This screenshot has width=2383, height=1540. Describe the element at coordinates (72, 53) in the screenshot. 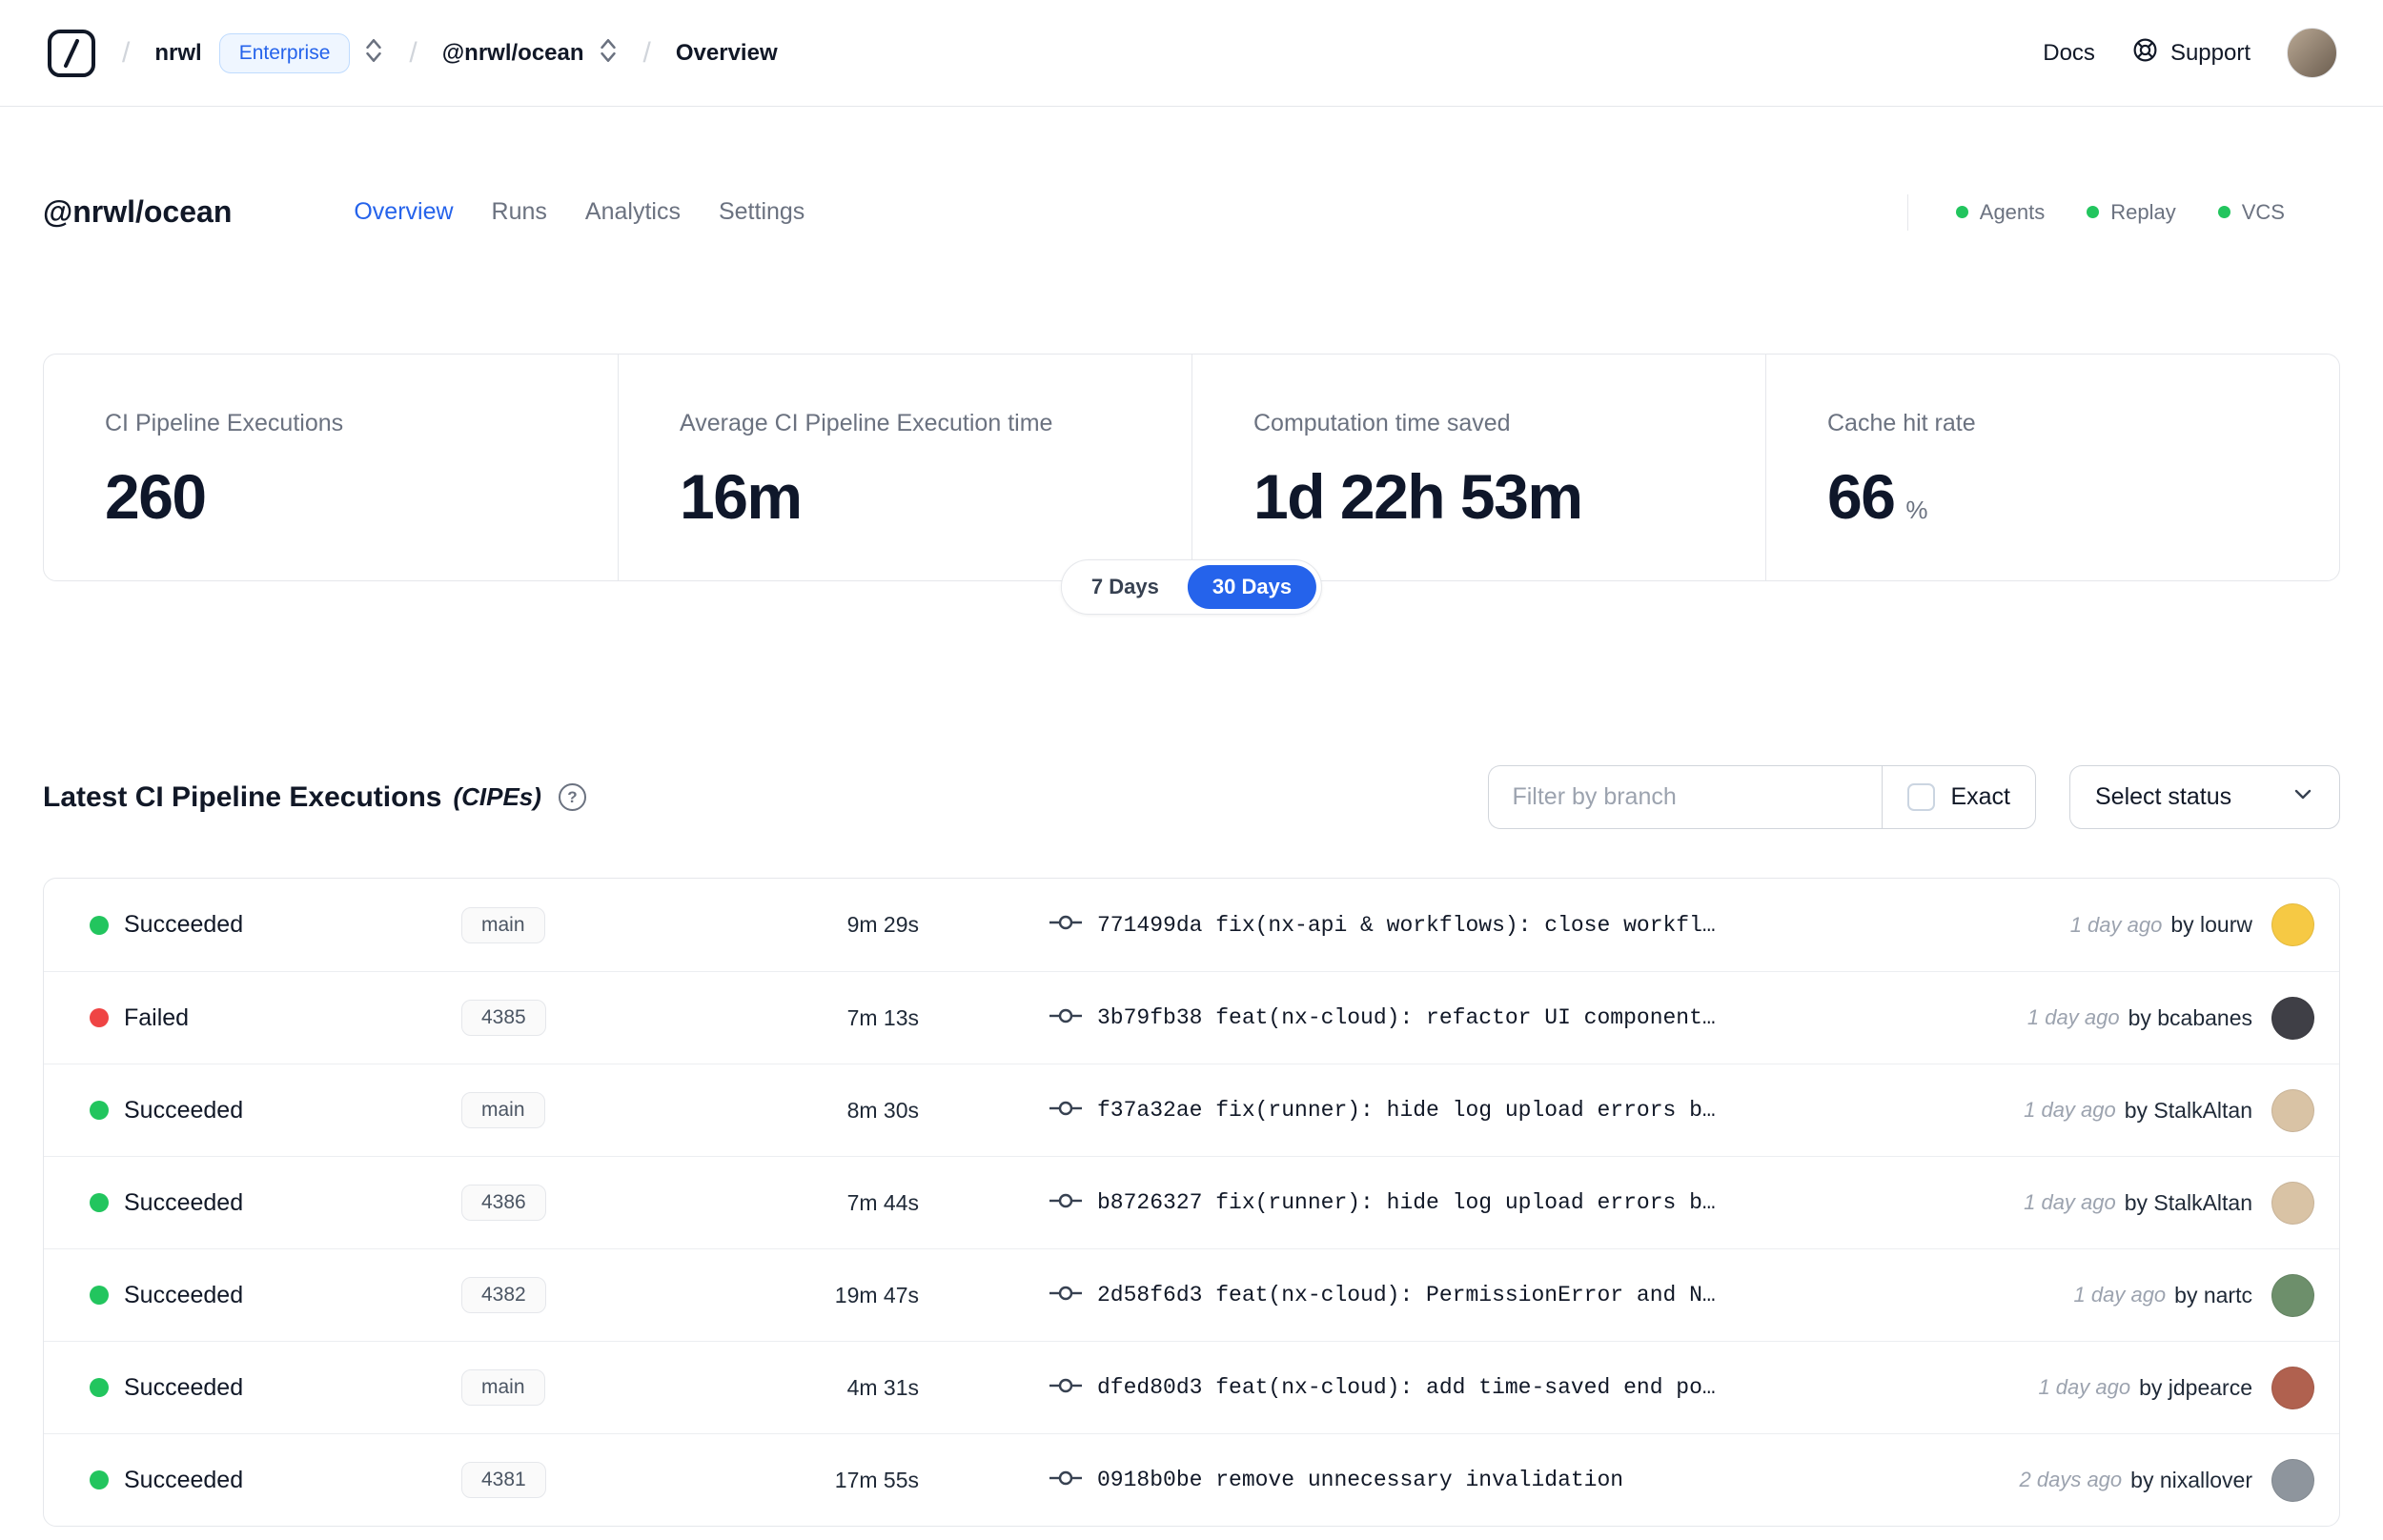

I see `nx-cloud-logo` at that location.